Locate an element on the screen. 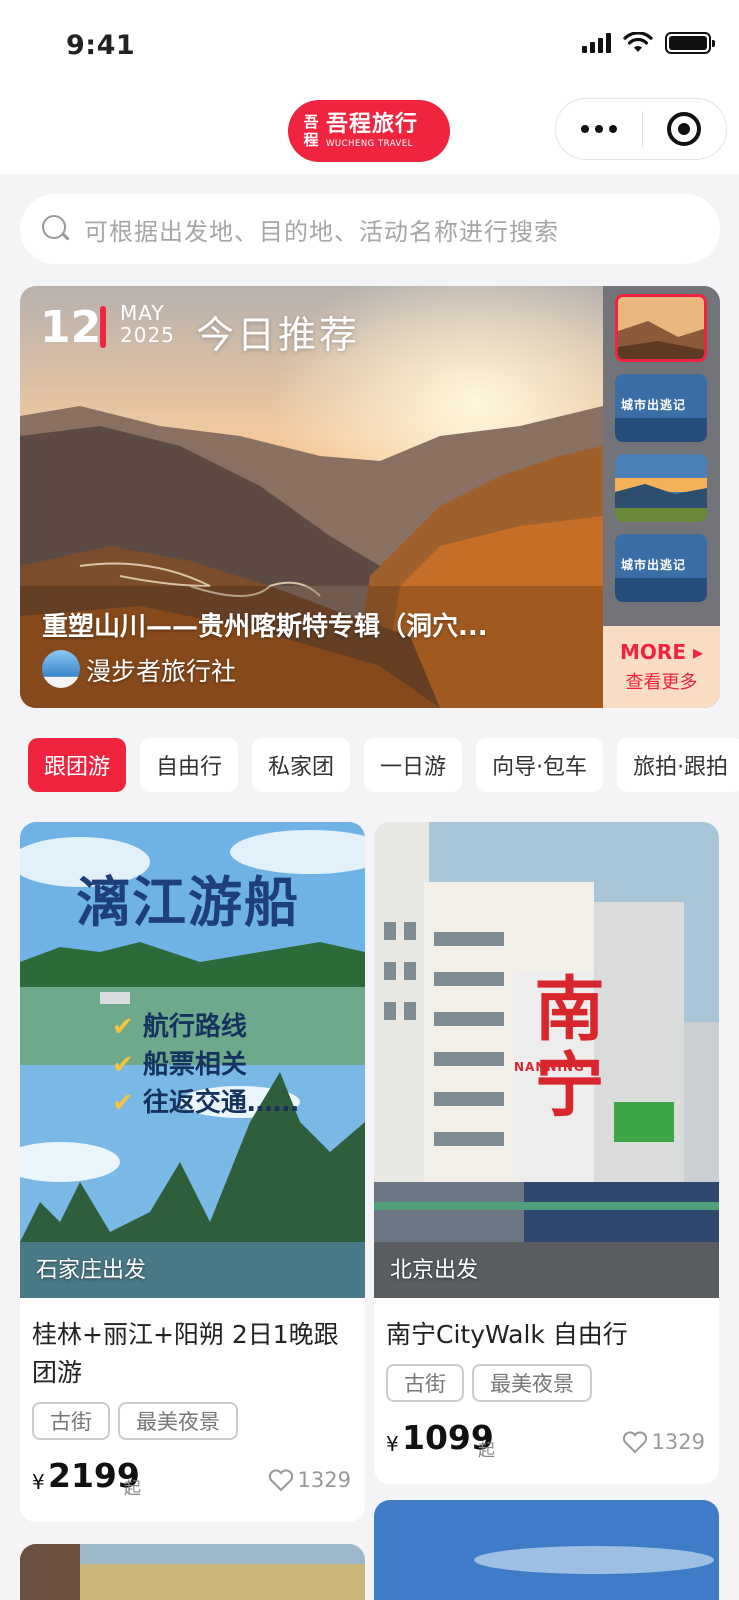  more-subtitle: 查看更多 is located at coordinates (661, 682).